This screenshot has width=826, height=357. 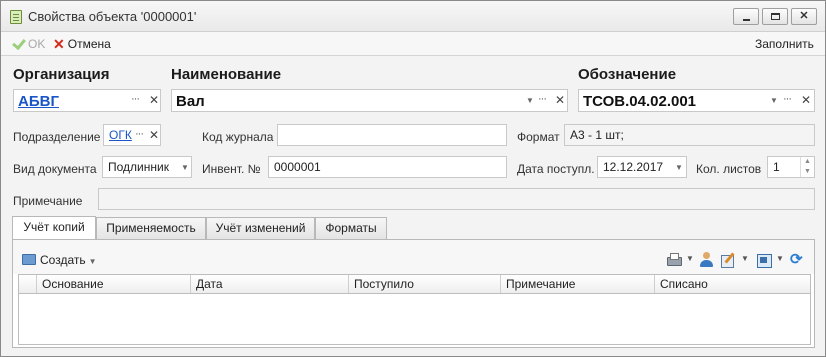 What do you see at coordinates (28, 284) in the screenshot?
I see `row-indicator-column` at bounding box center [28, 284].